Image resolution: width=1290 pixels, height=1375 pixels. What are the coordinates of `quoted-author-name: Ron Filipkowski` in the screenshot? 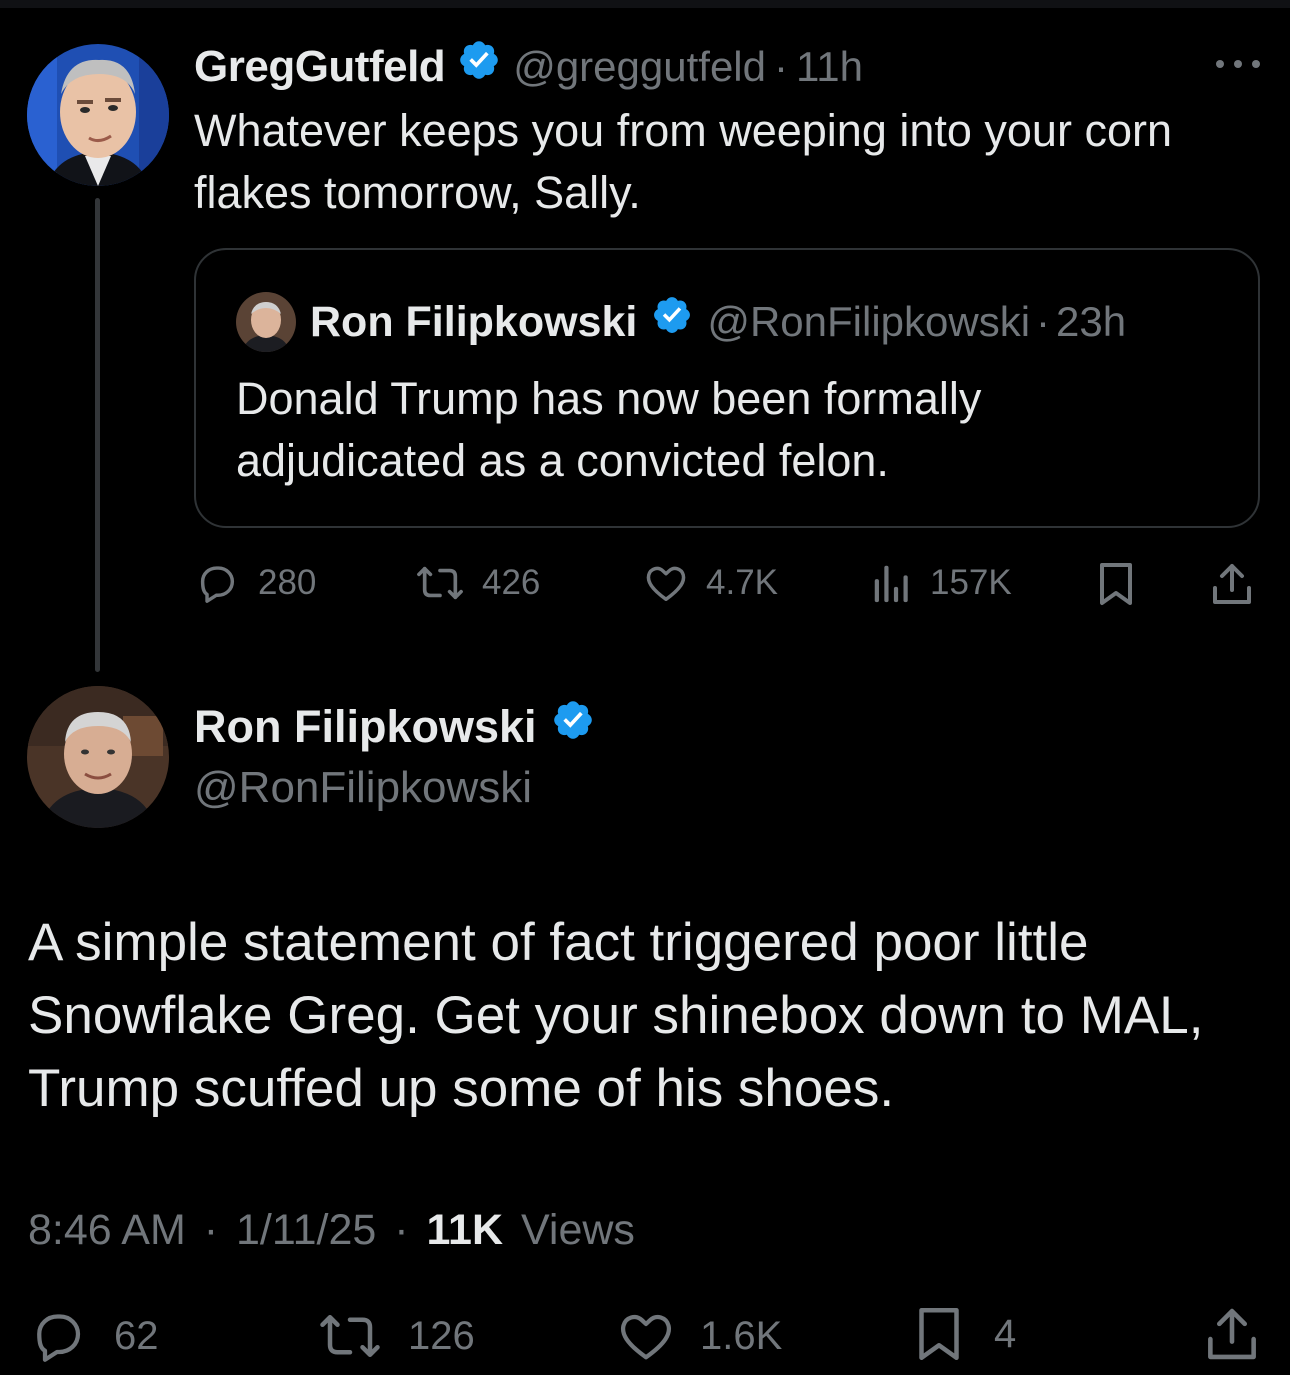 It's located at (474, 322).